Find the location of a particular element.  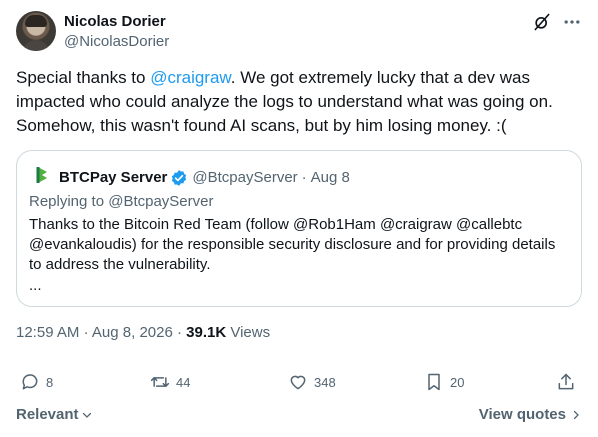

sort-relevant-dropdown: Relevant is located at coordinates (54, 415).